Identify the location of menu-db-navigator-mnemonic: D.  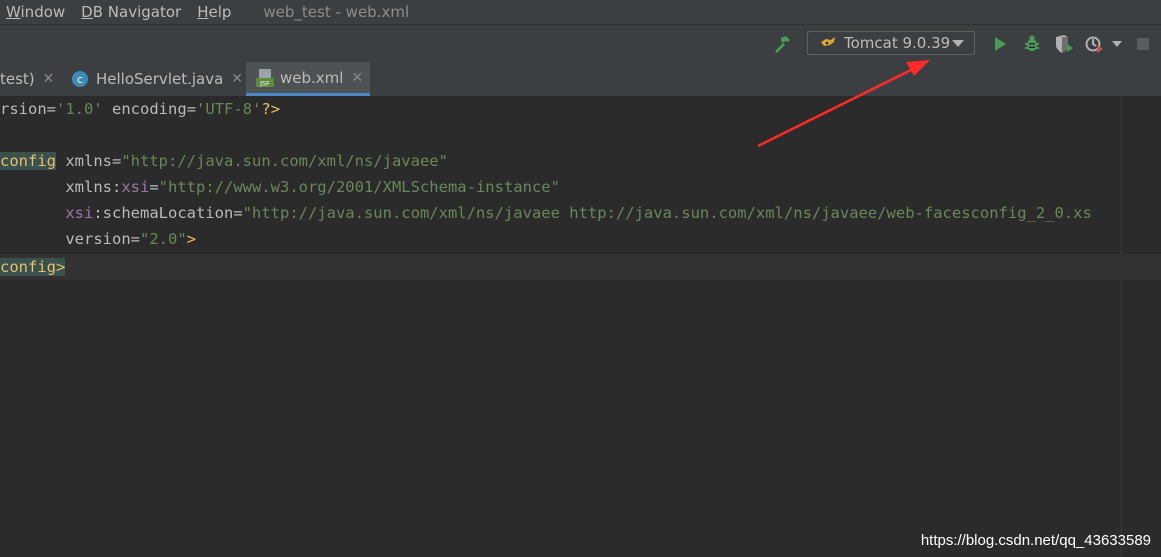
(87, 12).